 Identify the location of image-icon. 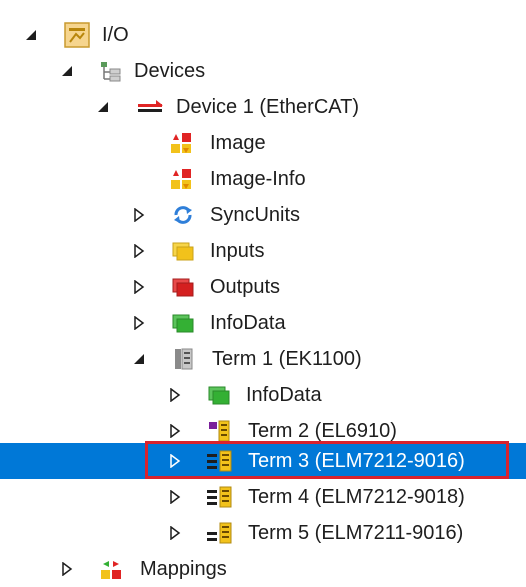
(181, 143).